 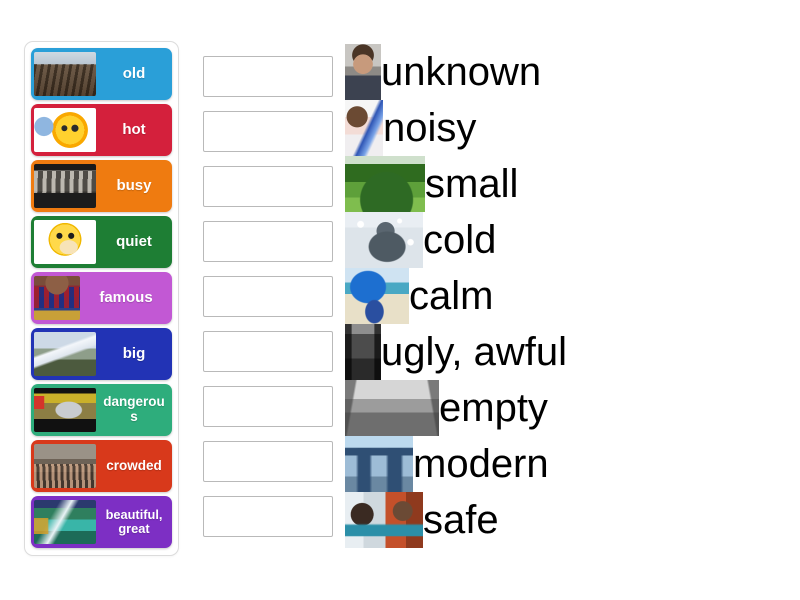 What do you see at coordinates (101, 354) in the screenshot?
I see `tile-big: big` at bounding box center [101, 354].